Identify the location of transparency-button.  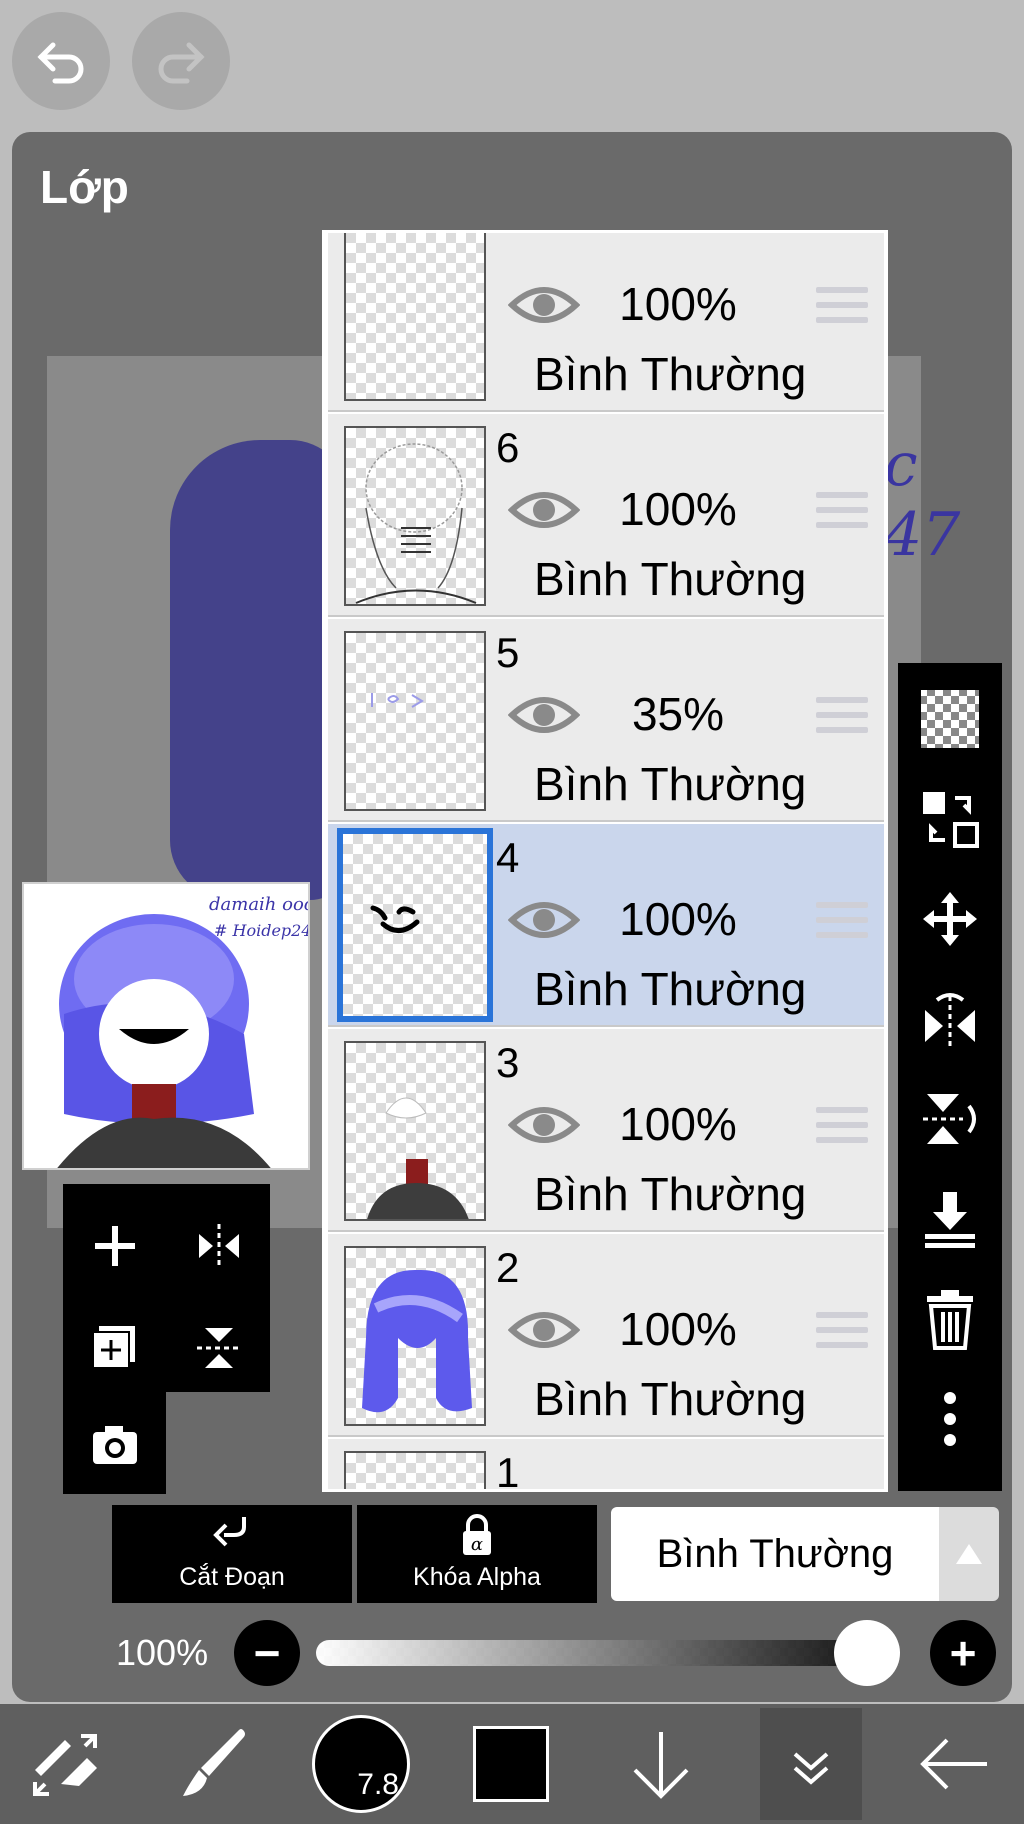
(950, 719).